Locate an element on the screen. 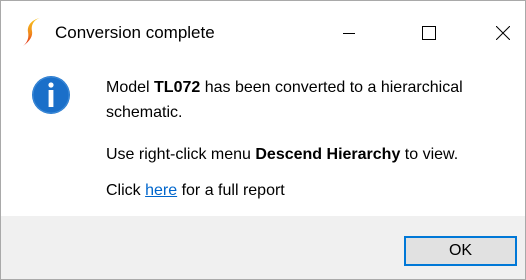 This screenshot has width=526, height=280. minimize-button is located at coordinates (349, 33).